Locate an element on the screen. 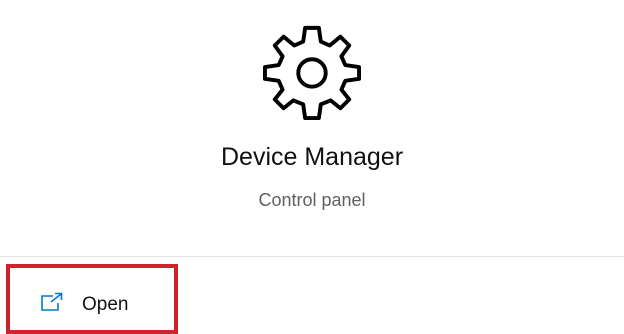  open-button: Open is located at coordinates (92, 299).